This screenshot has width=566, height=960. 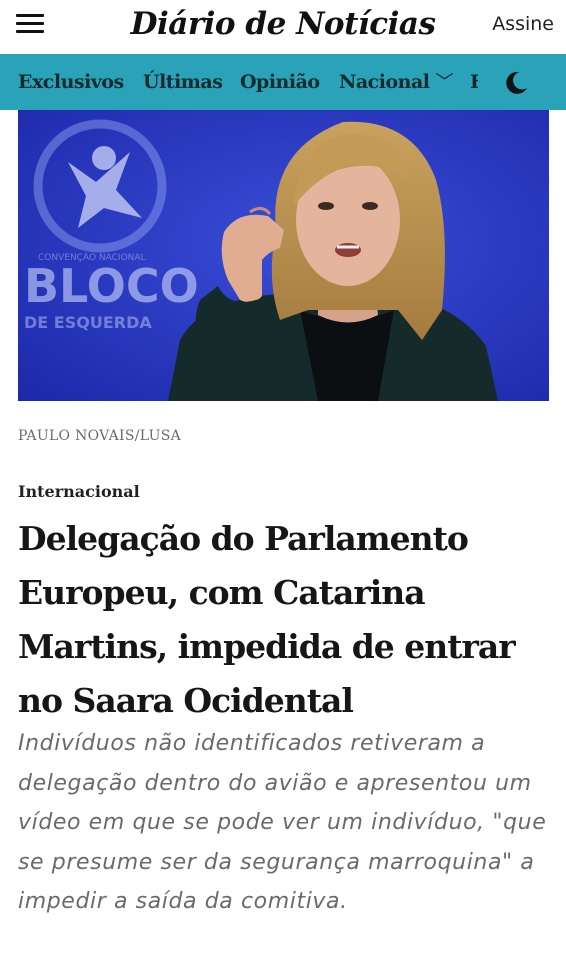 I want to click on nav-item-label: E, so click(x=474, y=82).